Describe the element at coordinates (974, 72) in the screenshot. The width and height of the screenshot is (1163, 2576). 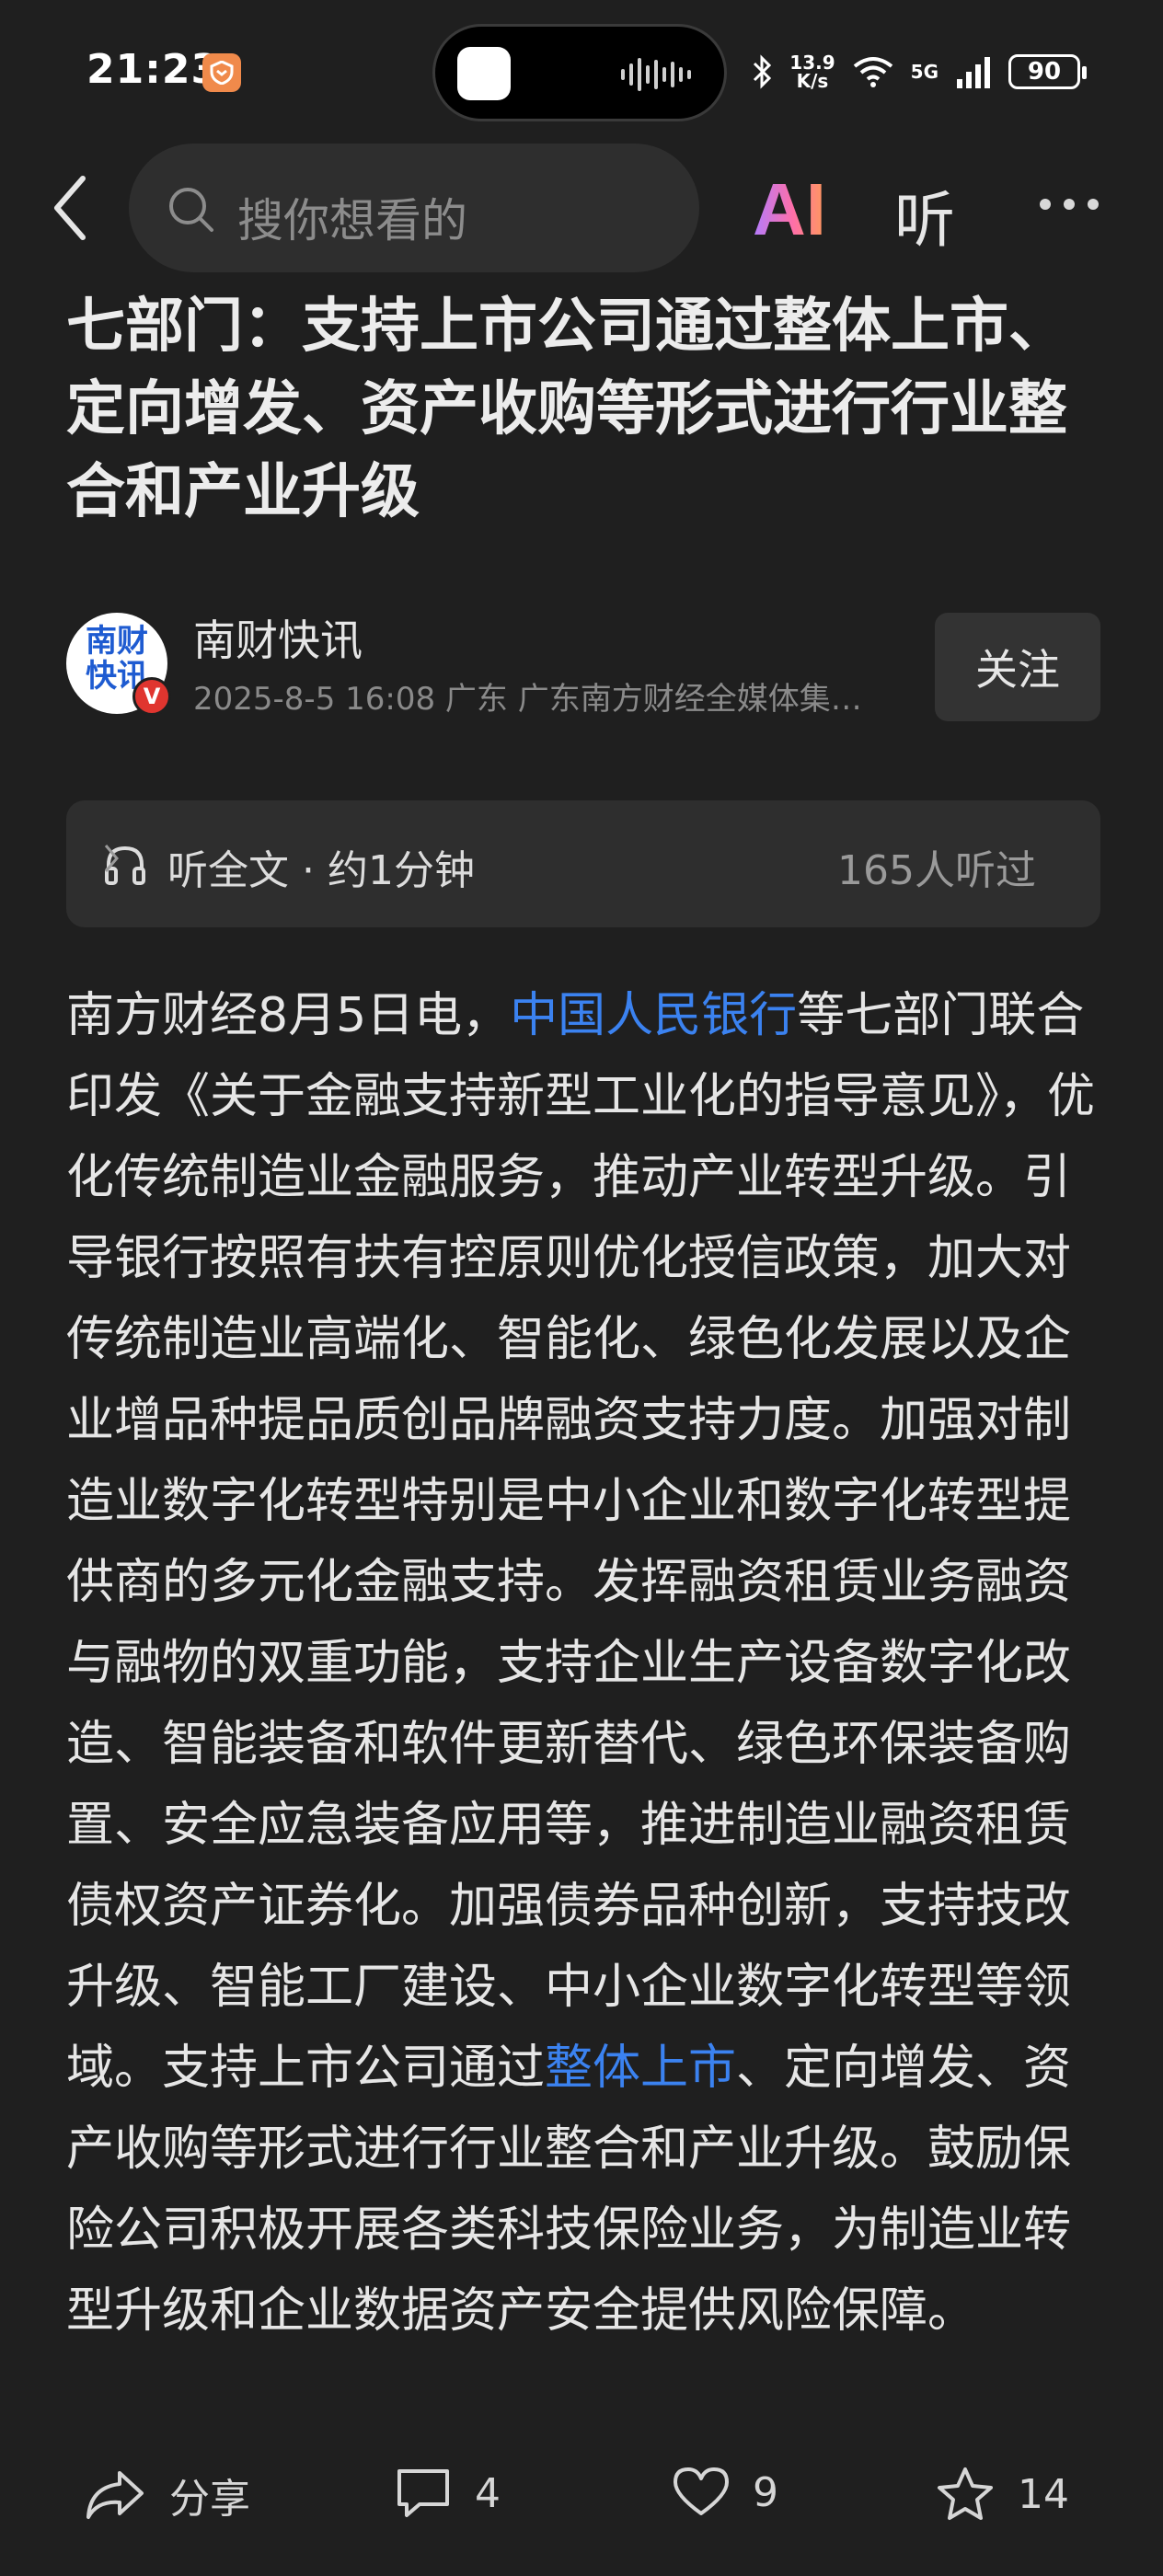
I see `signal-icon` at that location.